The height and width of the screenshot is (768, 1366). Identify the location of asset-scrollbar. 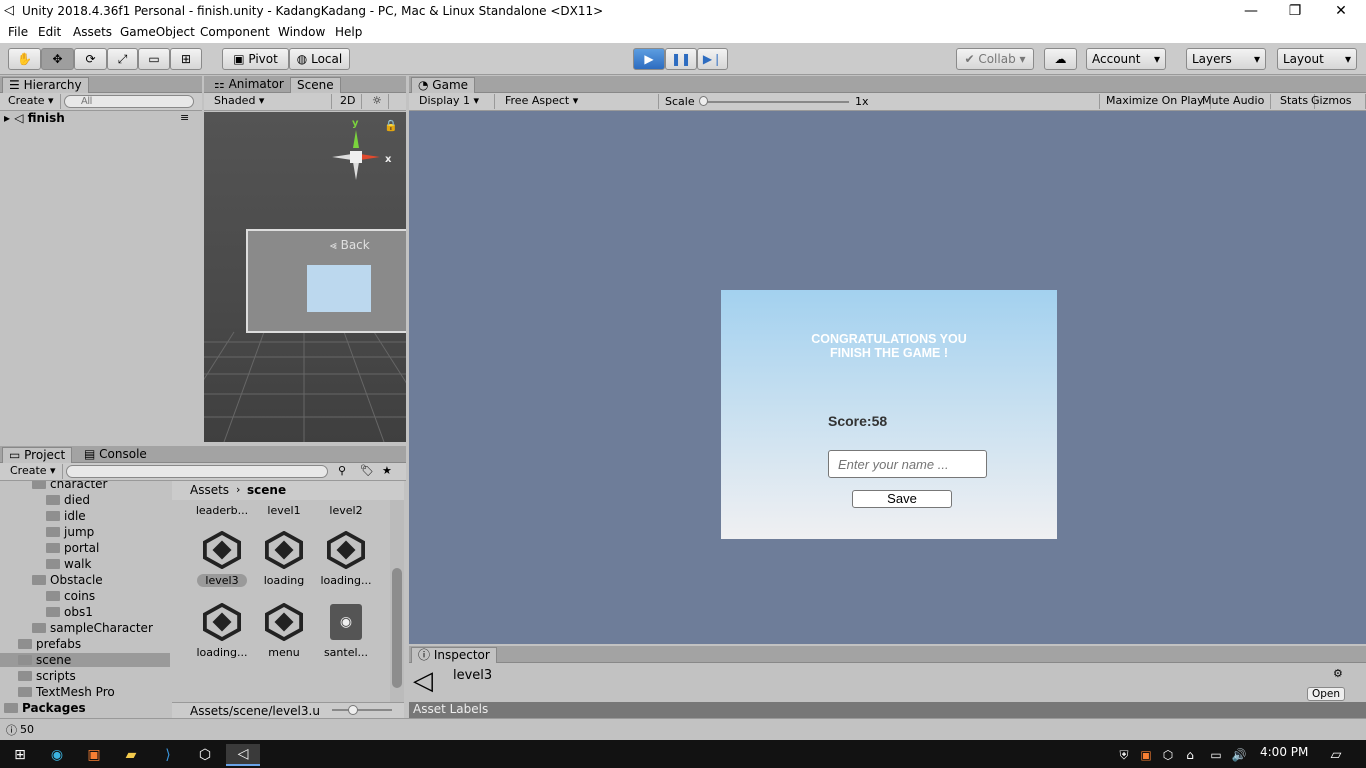
(397, 601).